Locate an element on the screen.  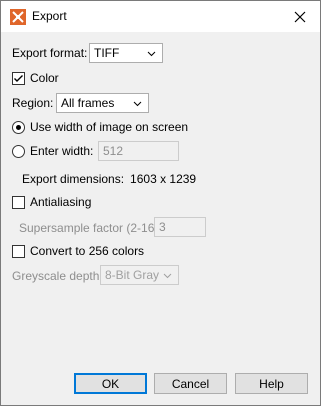
use-screen-width-label: Use width of image on screen is located at coordinates (109, 127).